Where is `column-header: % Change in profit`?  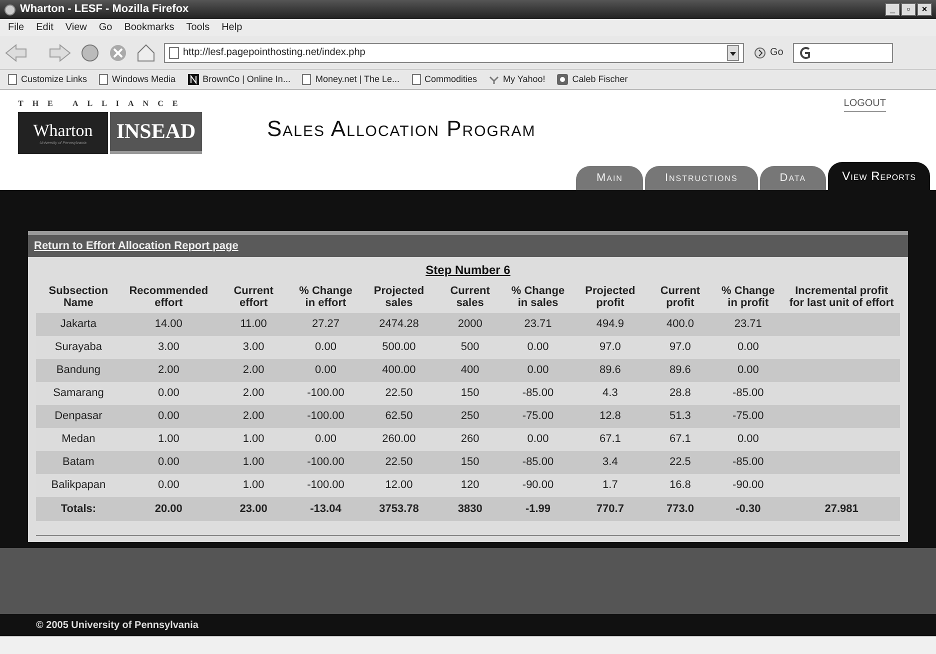 column-header: % Change in profit is located at coordinates (748, 298).